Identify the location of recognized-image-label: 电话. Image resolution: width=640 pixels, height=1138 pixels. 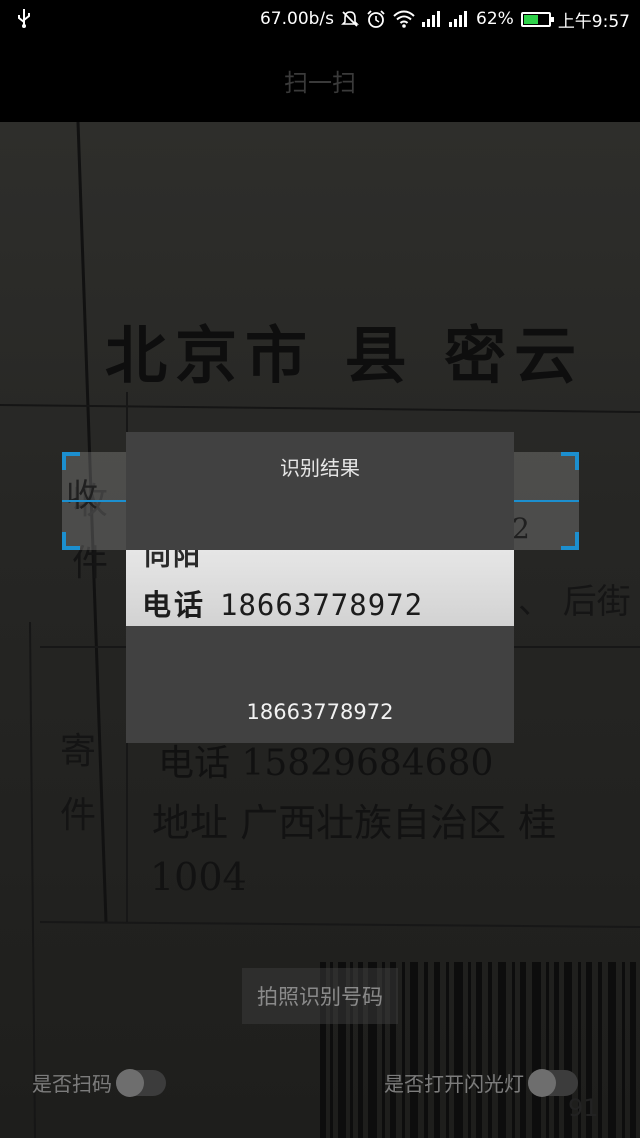
(174, 605).